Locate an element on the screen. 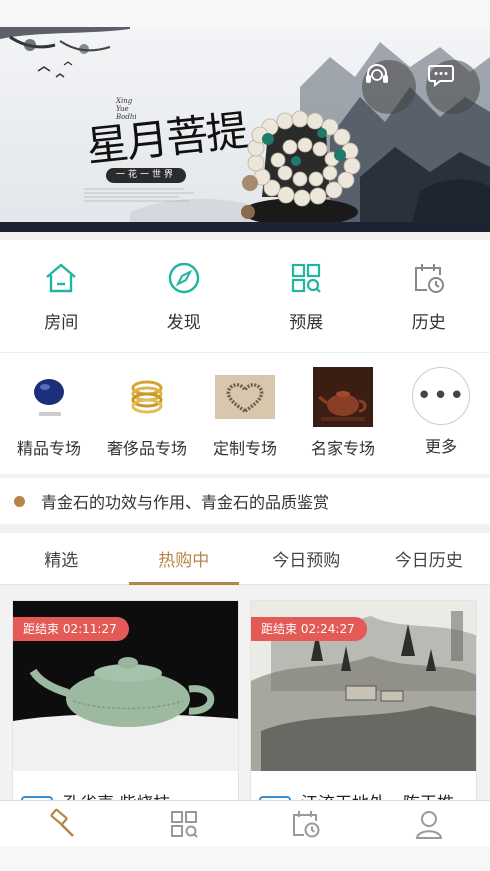 Image resolution: width=490 pixels, height=871 pixels. lapis-gem-image is located at coordinates (49, 397).